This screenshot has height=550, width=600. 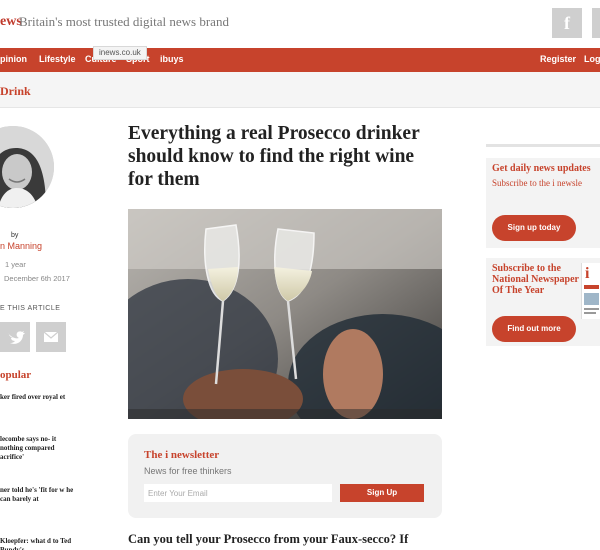 I want to click on svg-text: i, so click(x=587, y=273).